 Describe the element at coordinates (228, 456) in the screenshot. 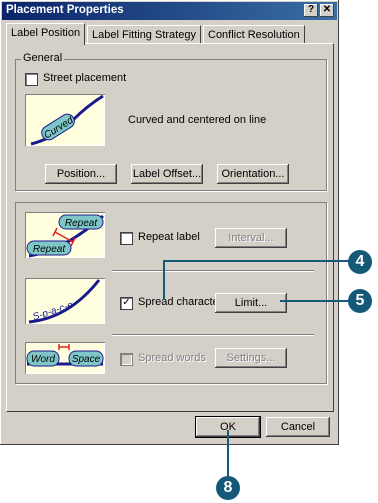

I see `callout-8-leader` at that location.